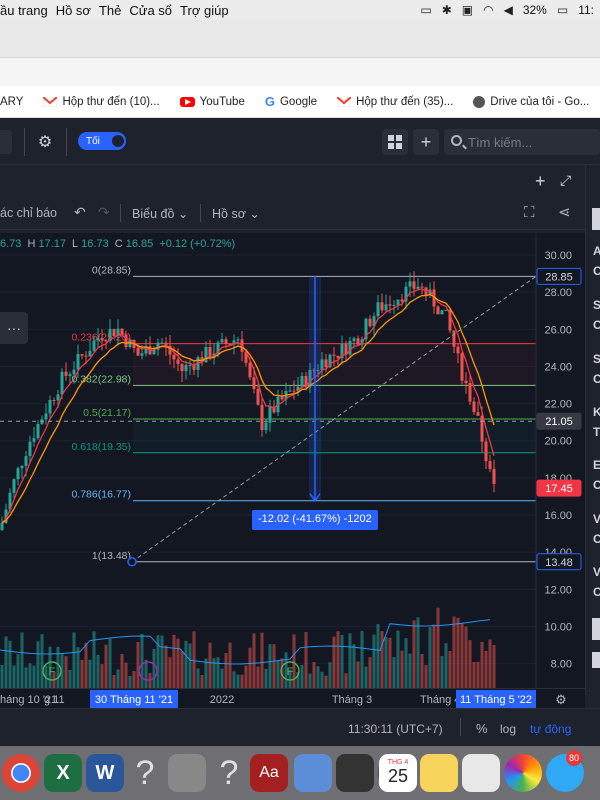 The height and width of the screenshot is (800, 600). I want to click on menu-help: Trợ giúp, so click(204, 10).